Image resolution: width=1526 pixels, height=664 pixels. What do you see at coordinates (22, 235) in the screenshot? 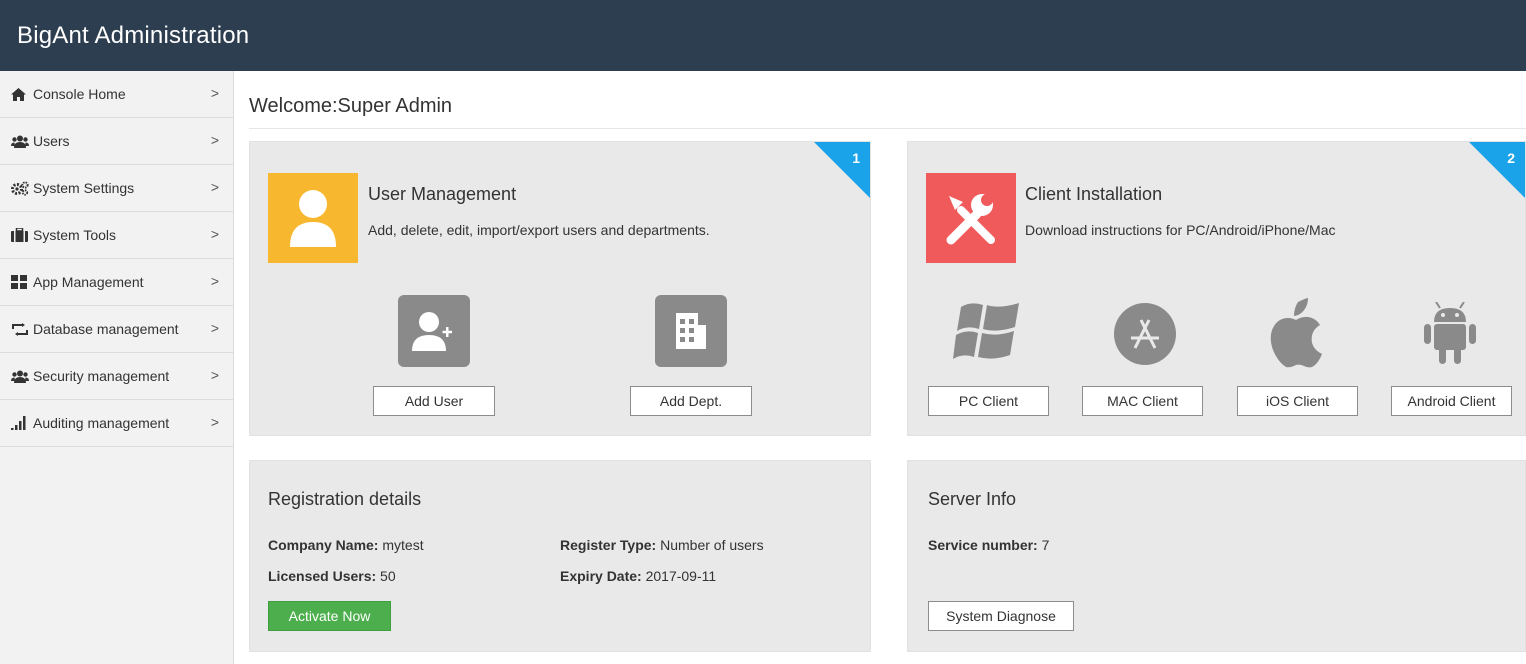
I see `briefcase-icon` at bounding box center [22, 235].